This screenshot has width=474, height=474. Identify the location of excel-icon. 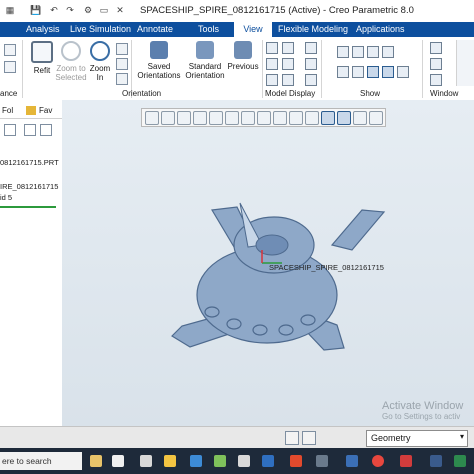
(220, 461).